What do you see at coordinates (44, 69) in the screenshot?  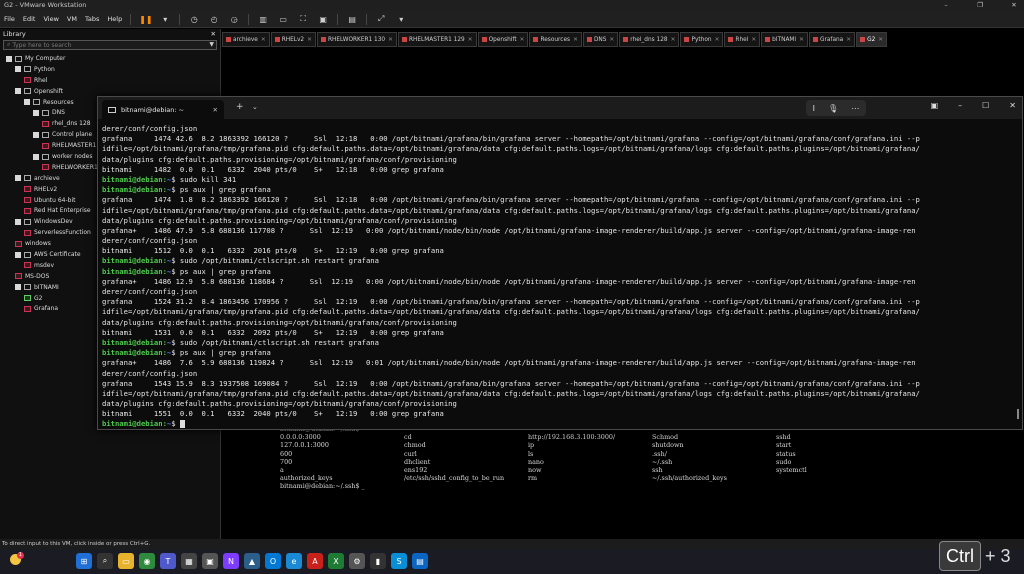 I see `library-item-label: Python` at bounding box center [44, 69].